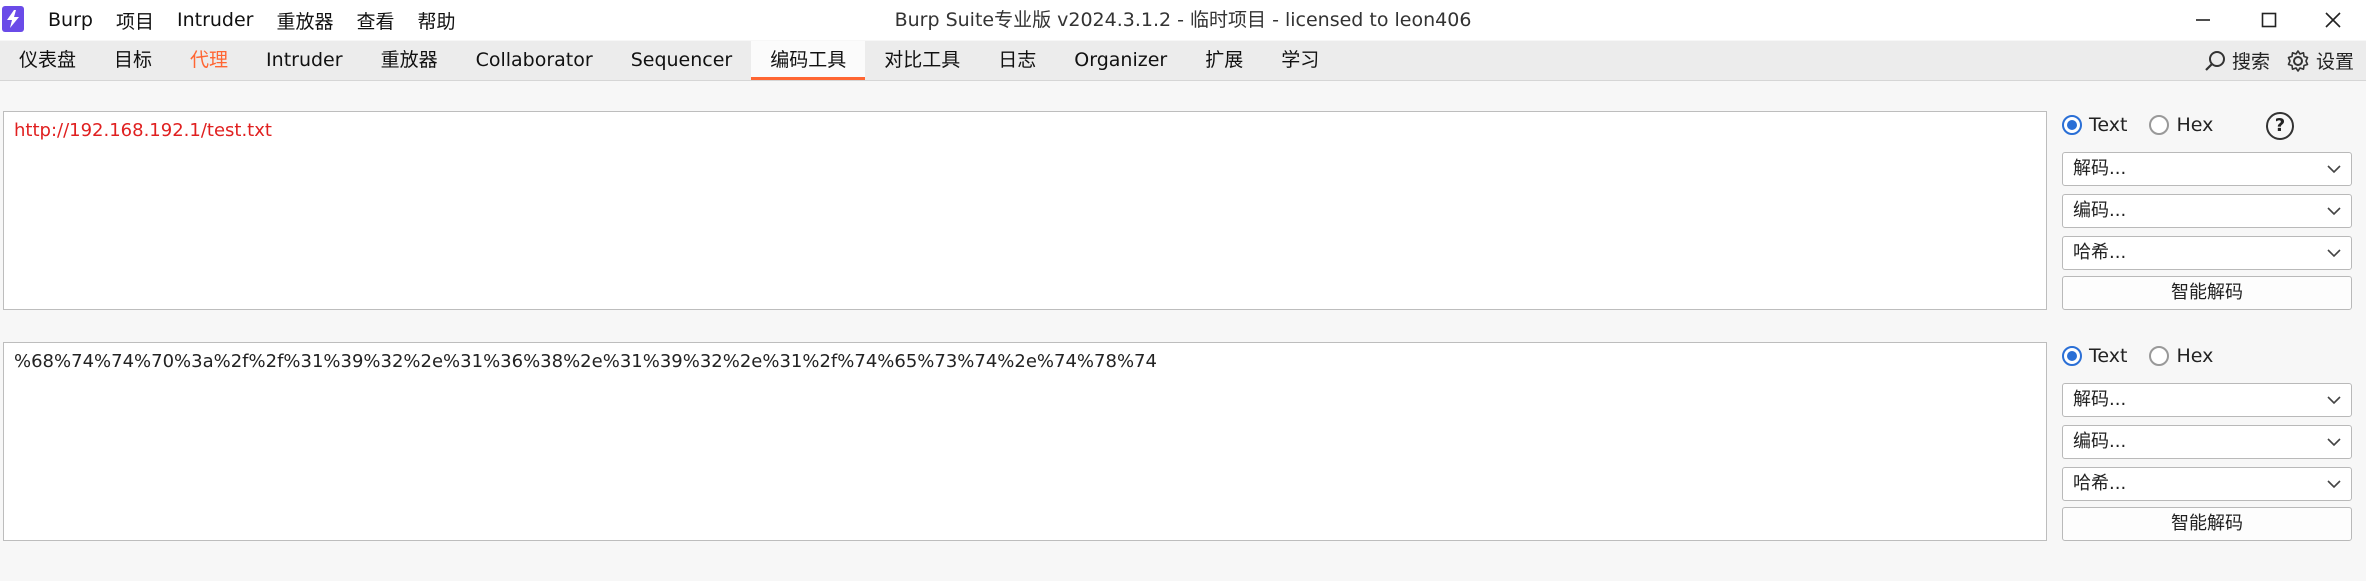 Image resolution: width=2366 pixels, height=581 pixels. I want to click on tab-logger: 日志, so click(1017, 60).